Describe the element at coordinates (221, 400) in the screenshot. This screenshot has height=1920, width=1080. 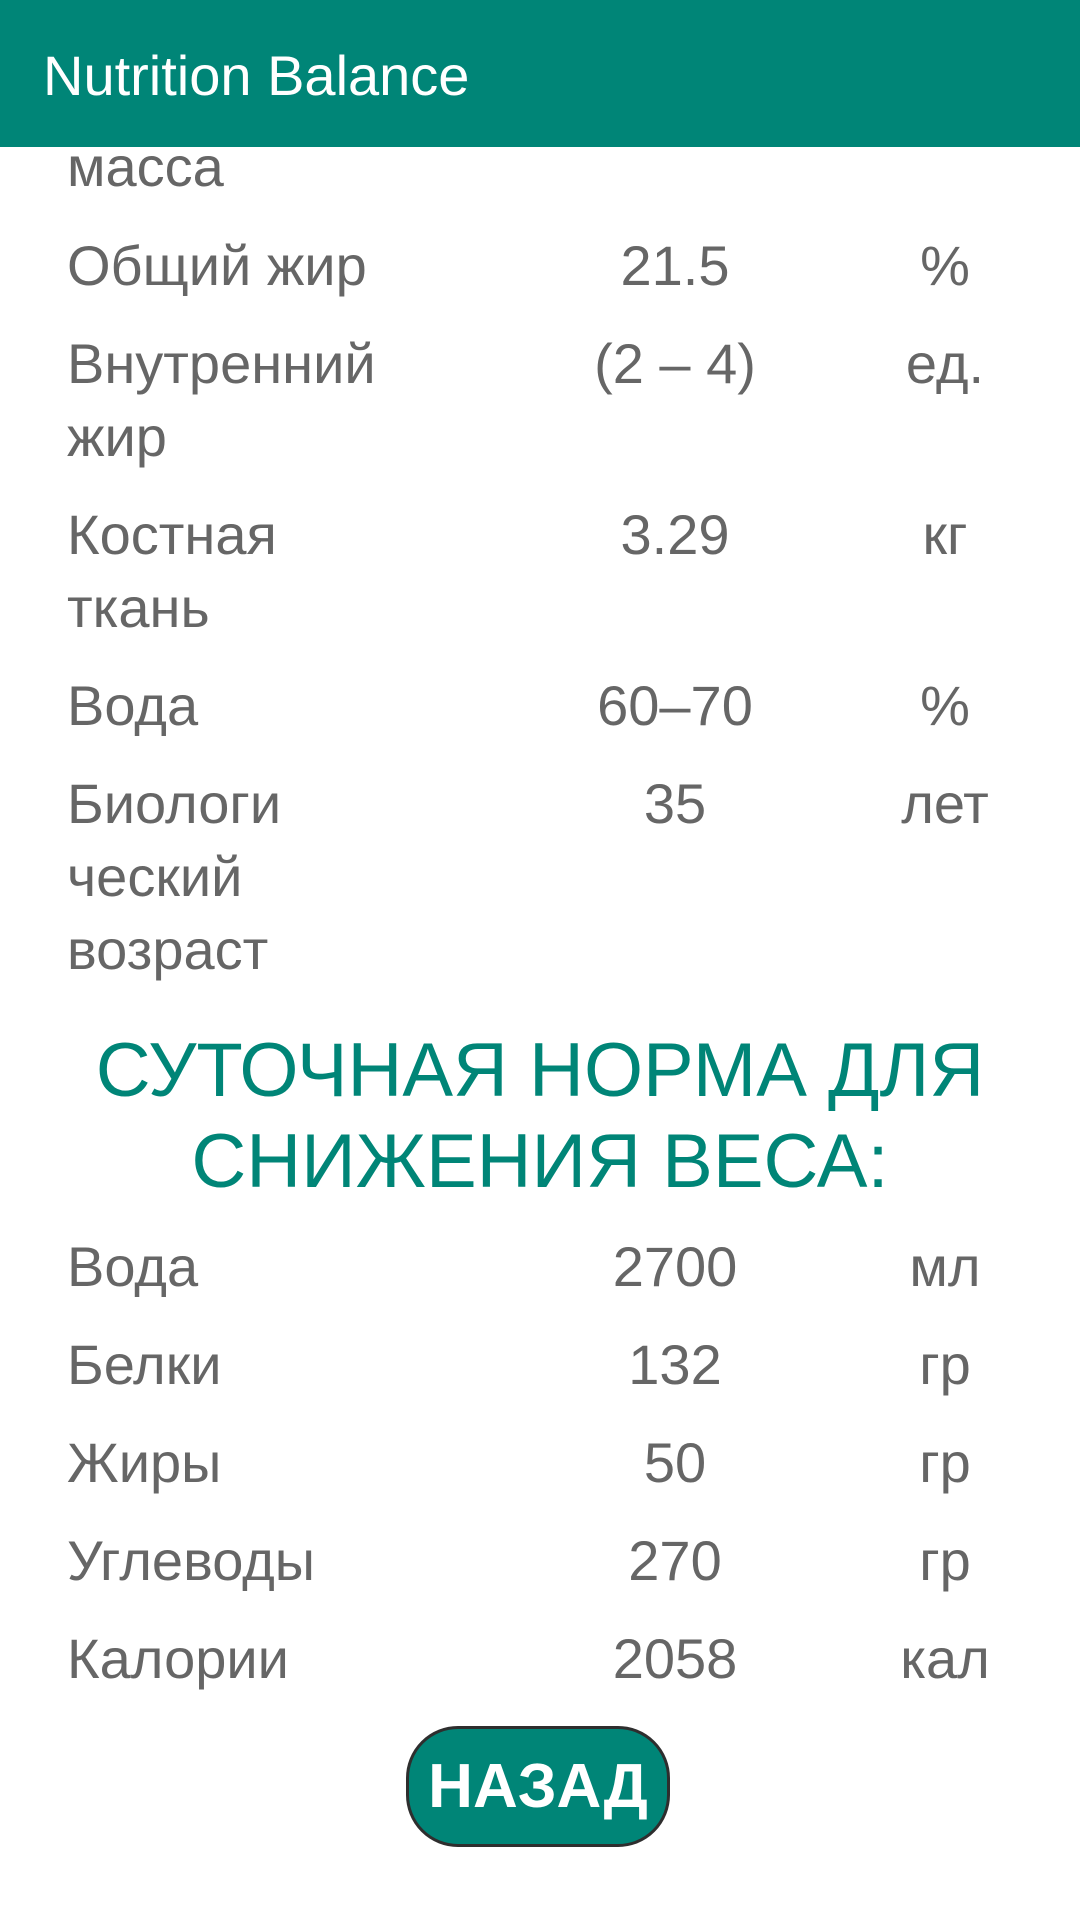
I see `metric-label: Внутренний жир` at that location.